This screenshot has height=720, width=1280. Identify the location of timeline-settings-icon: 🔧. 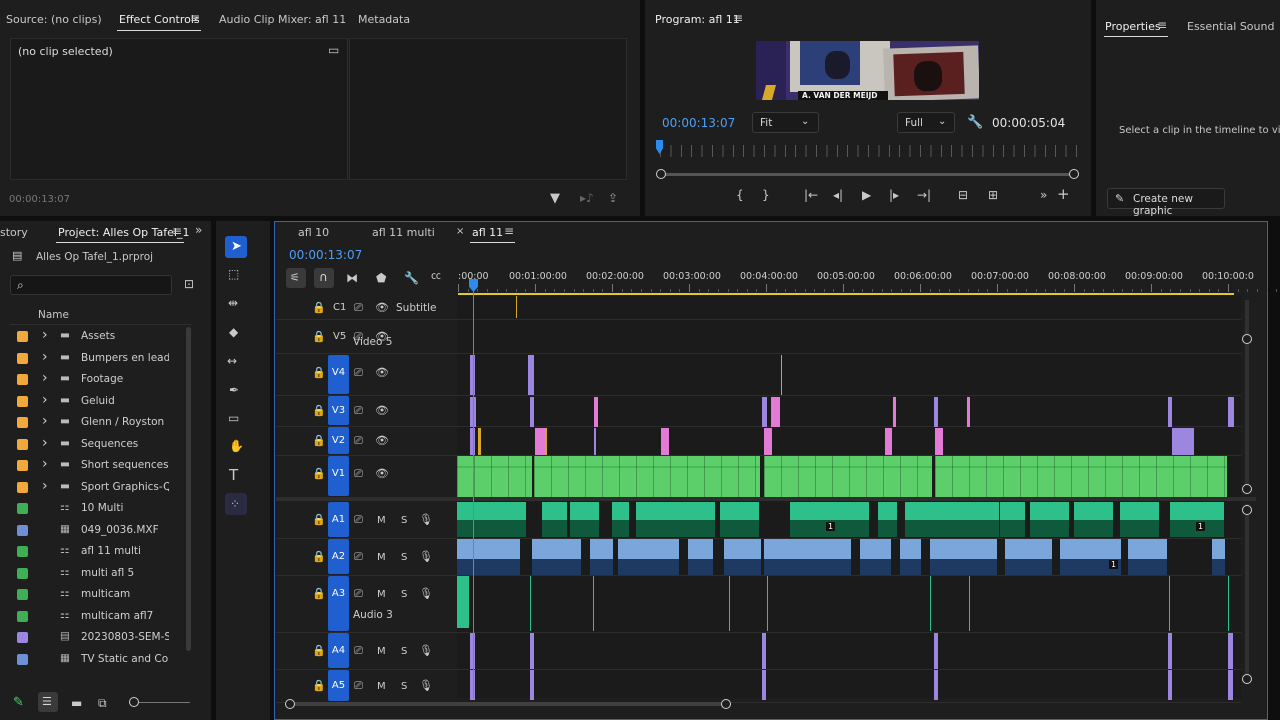
(411, 278).